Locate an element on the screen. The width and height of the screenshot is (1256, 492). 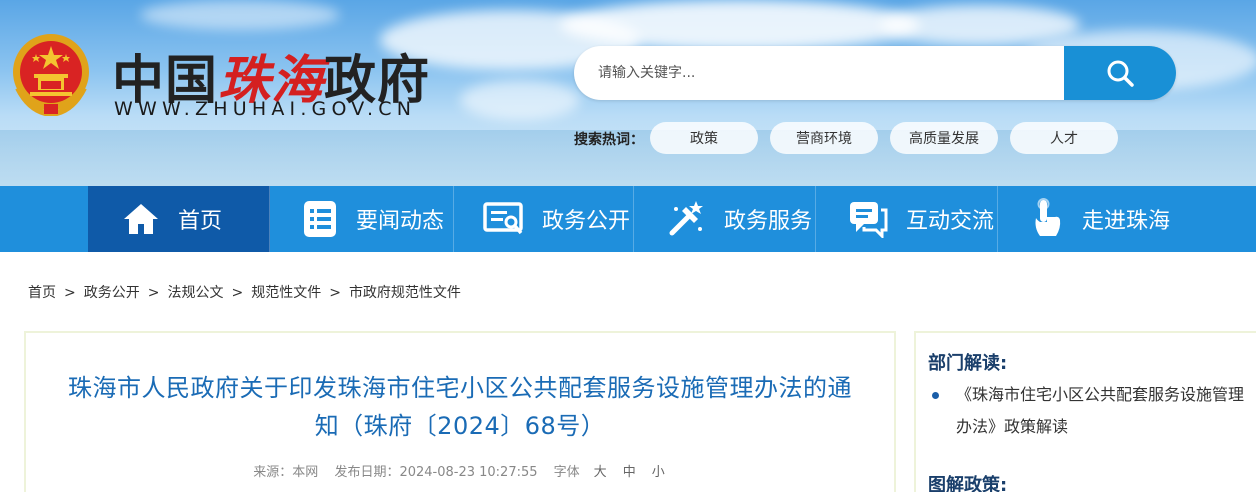
service-tools-icon is located at coordinates (686, 218).